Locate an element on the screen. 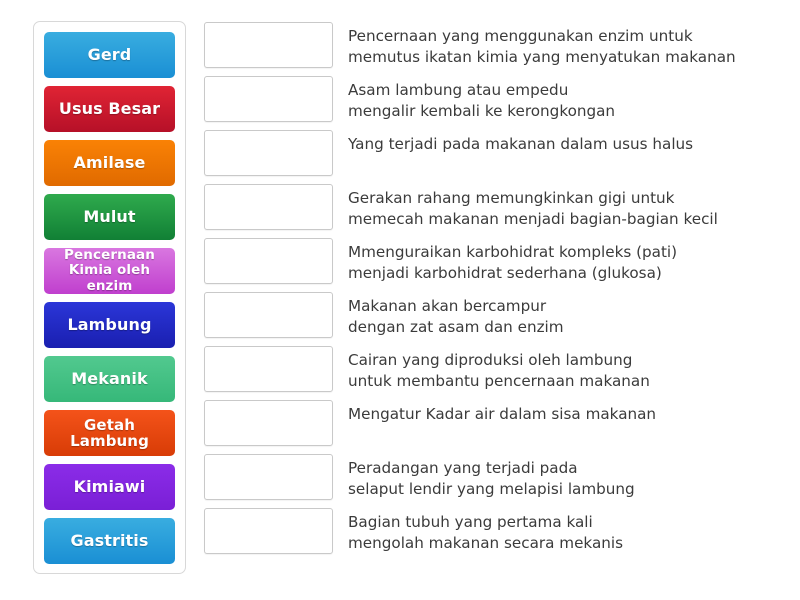 The image size is (800, 600). draggable-tile: Getah Lambung is located at coordinates (109, 433).